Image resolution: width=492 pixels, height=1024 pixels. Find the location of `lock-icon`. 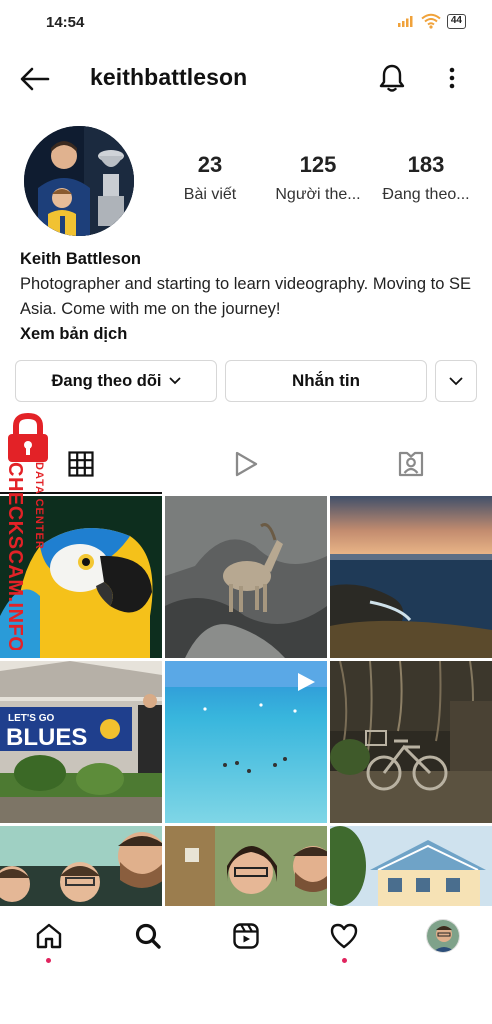

lock-icon is located at coordinates (28, 437).